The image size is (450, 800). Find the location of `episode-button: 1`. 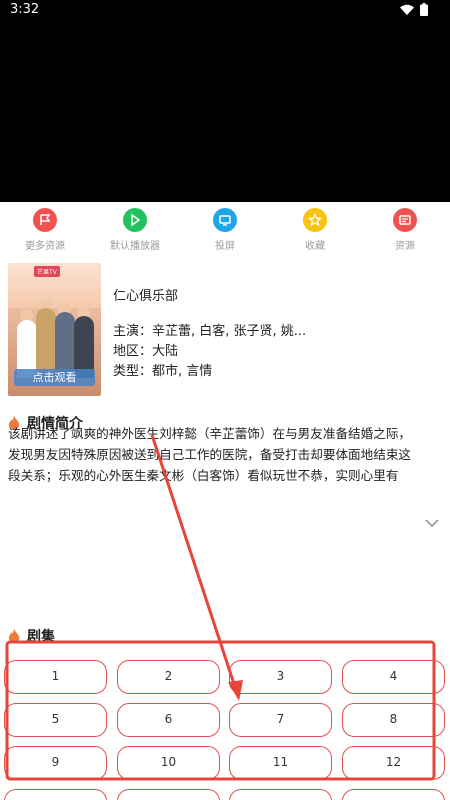

episode-button: 1 is located at coordinates (55, 677).